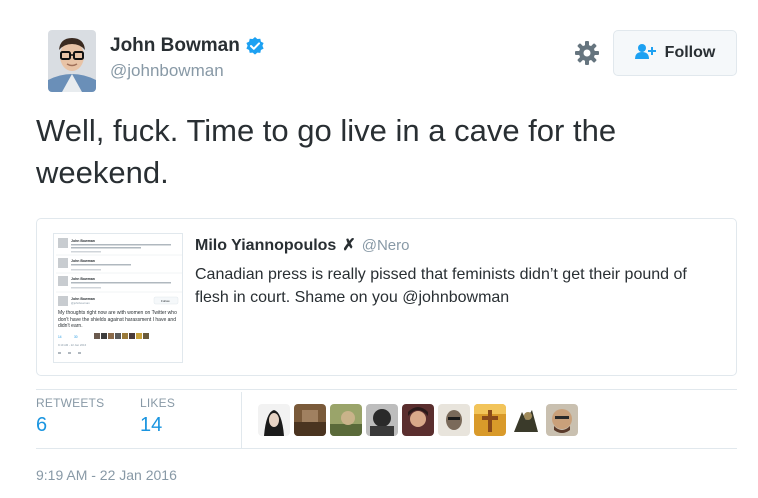  I want to click on thumb-reply-3-name: John Bowman, so click(83, 279).